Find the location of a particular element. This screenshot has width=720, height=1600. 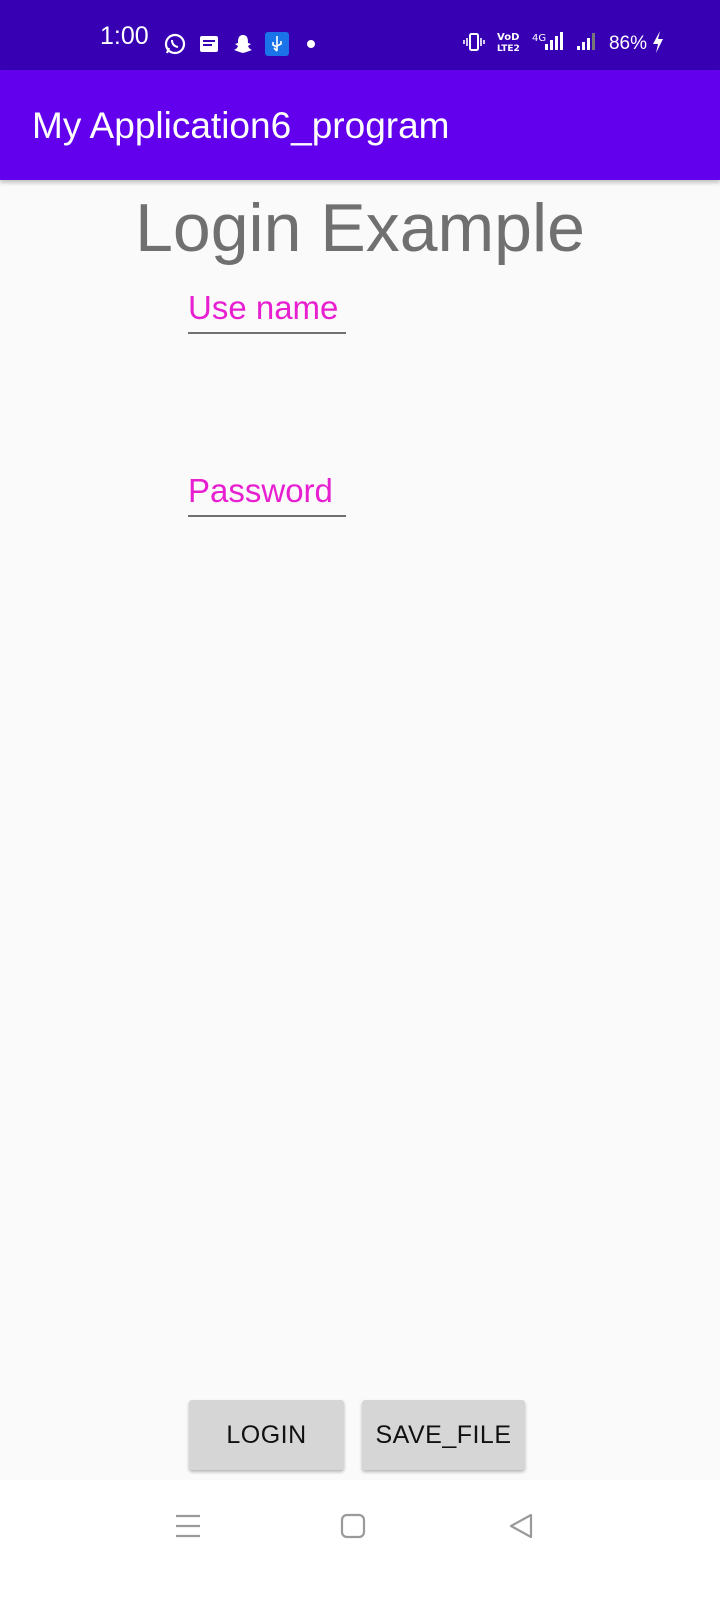

page-title: Login Example is located at coordinates (360, 228).